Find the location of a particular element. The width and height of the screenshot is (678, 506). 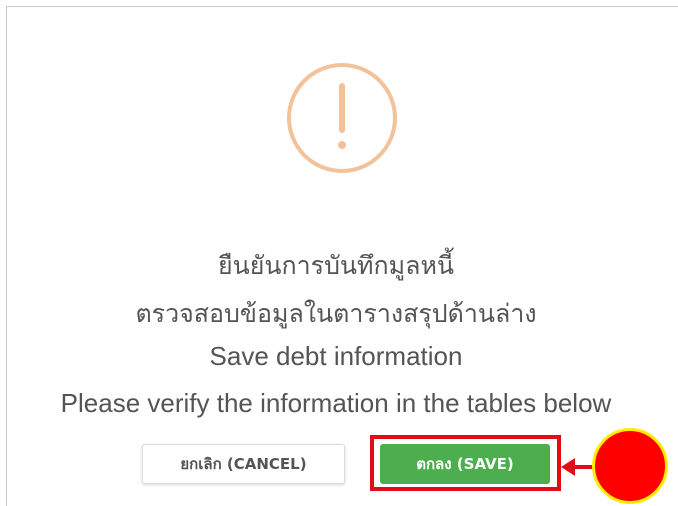

click-marker is located at coordinates (630, 466).